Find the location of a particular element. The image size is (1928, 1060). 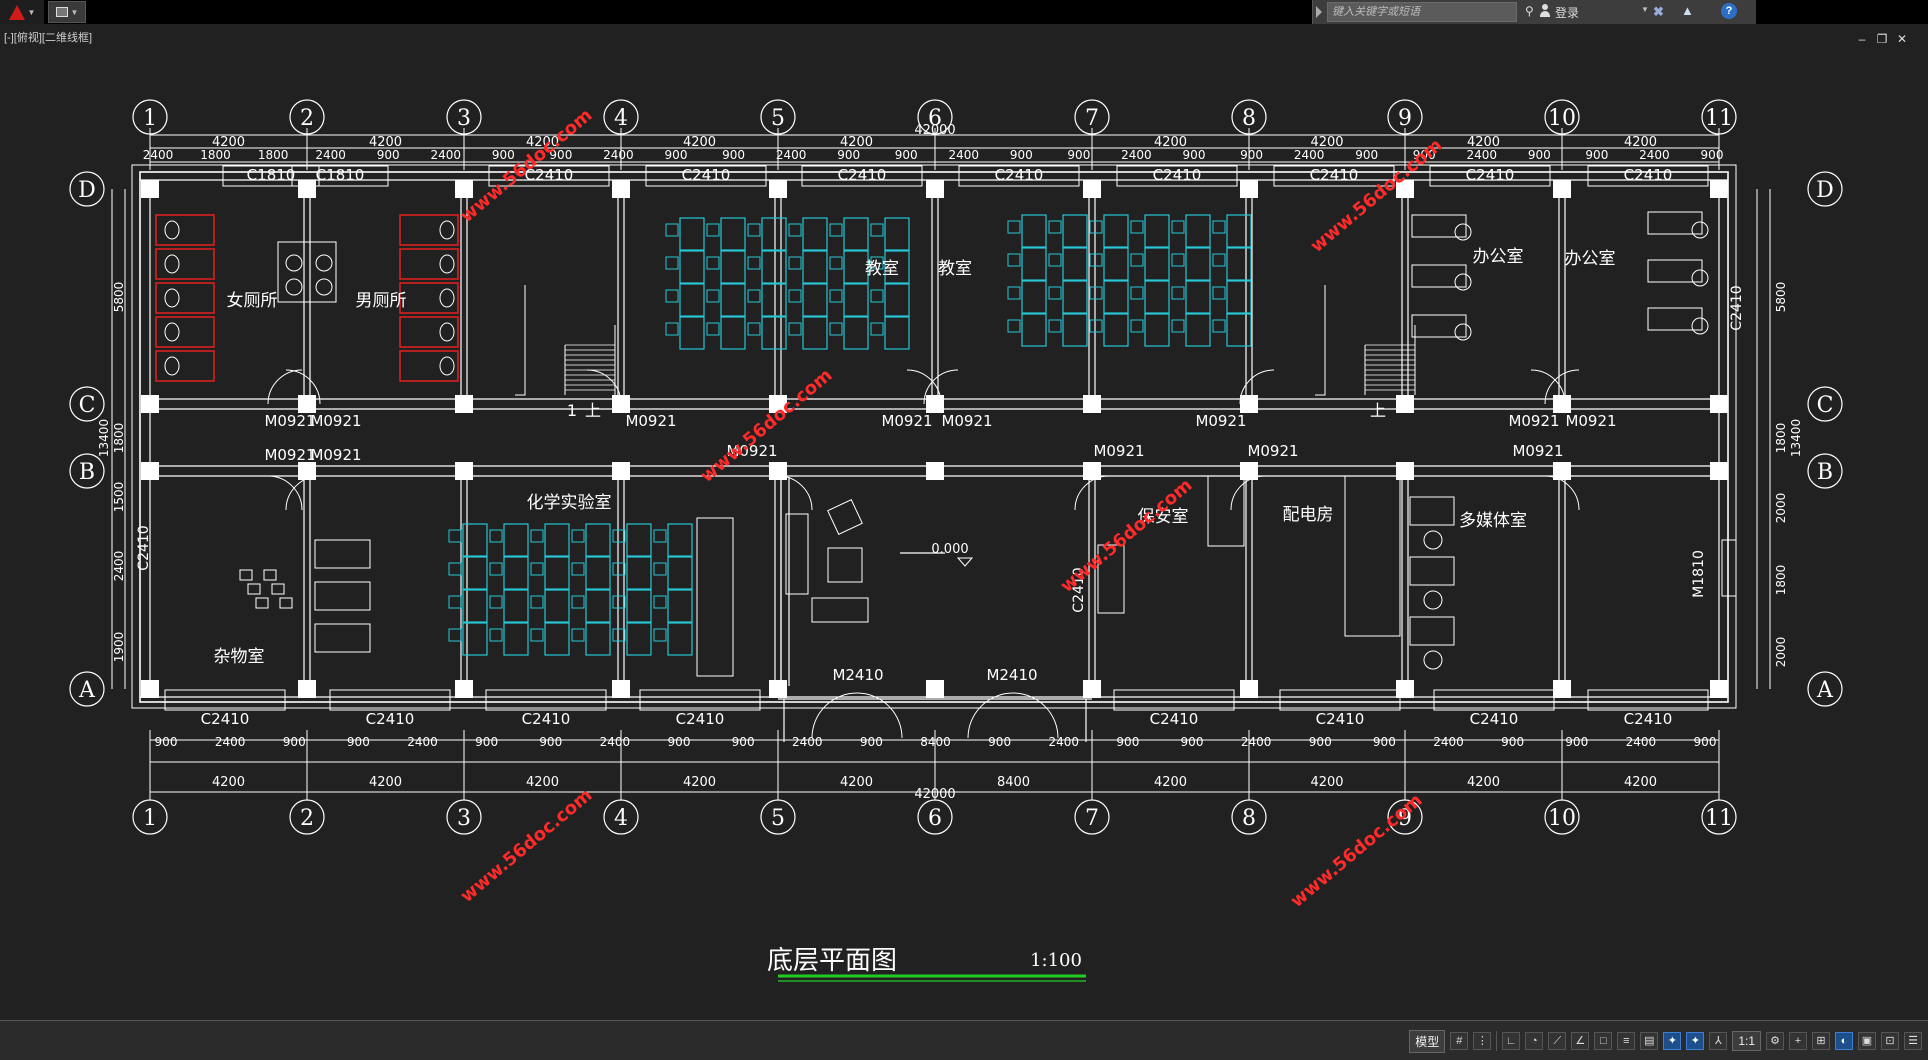

hardware-accel-icon: ⊞ is located at coordinates (1821, 1041).